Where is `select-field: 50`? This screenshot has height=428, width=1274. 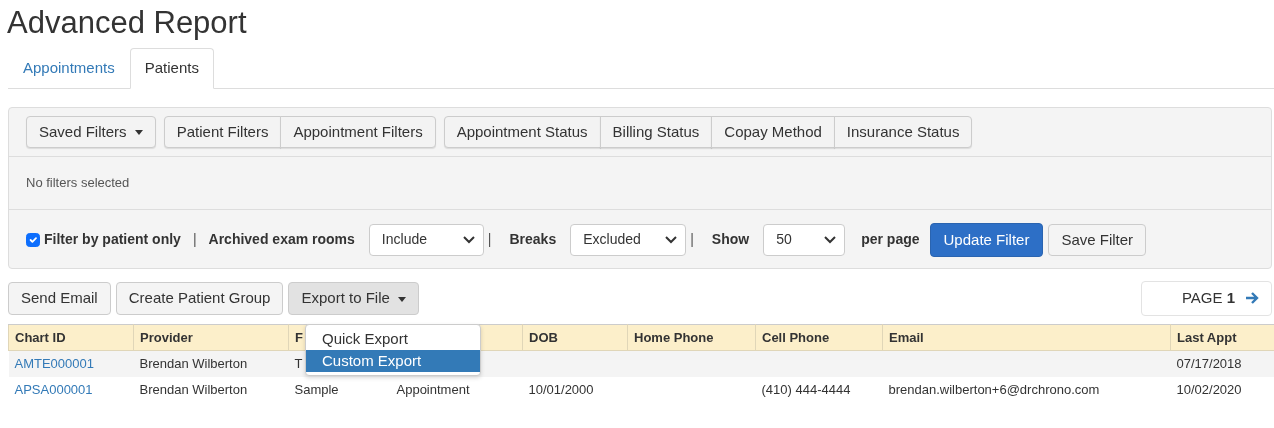 select-field: 50 is located at coordinates (804, 239).